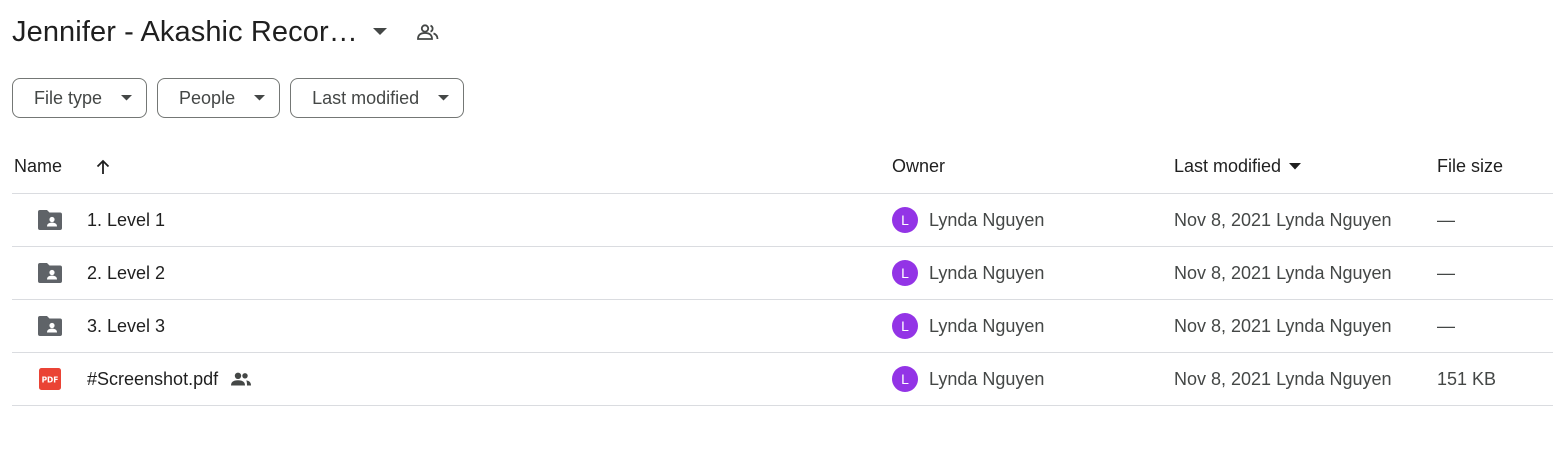 This screenshot has height=472, width=1553. I want to click on last-modified-filter-chip: Last modified, so click(377, 98).